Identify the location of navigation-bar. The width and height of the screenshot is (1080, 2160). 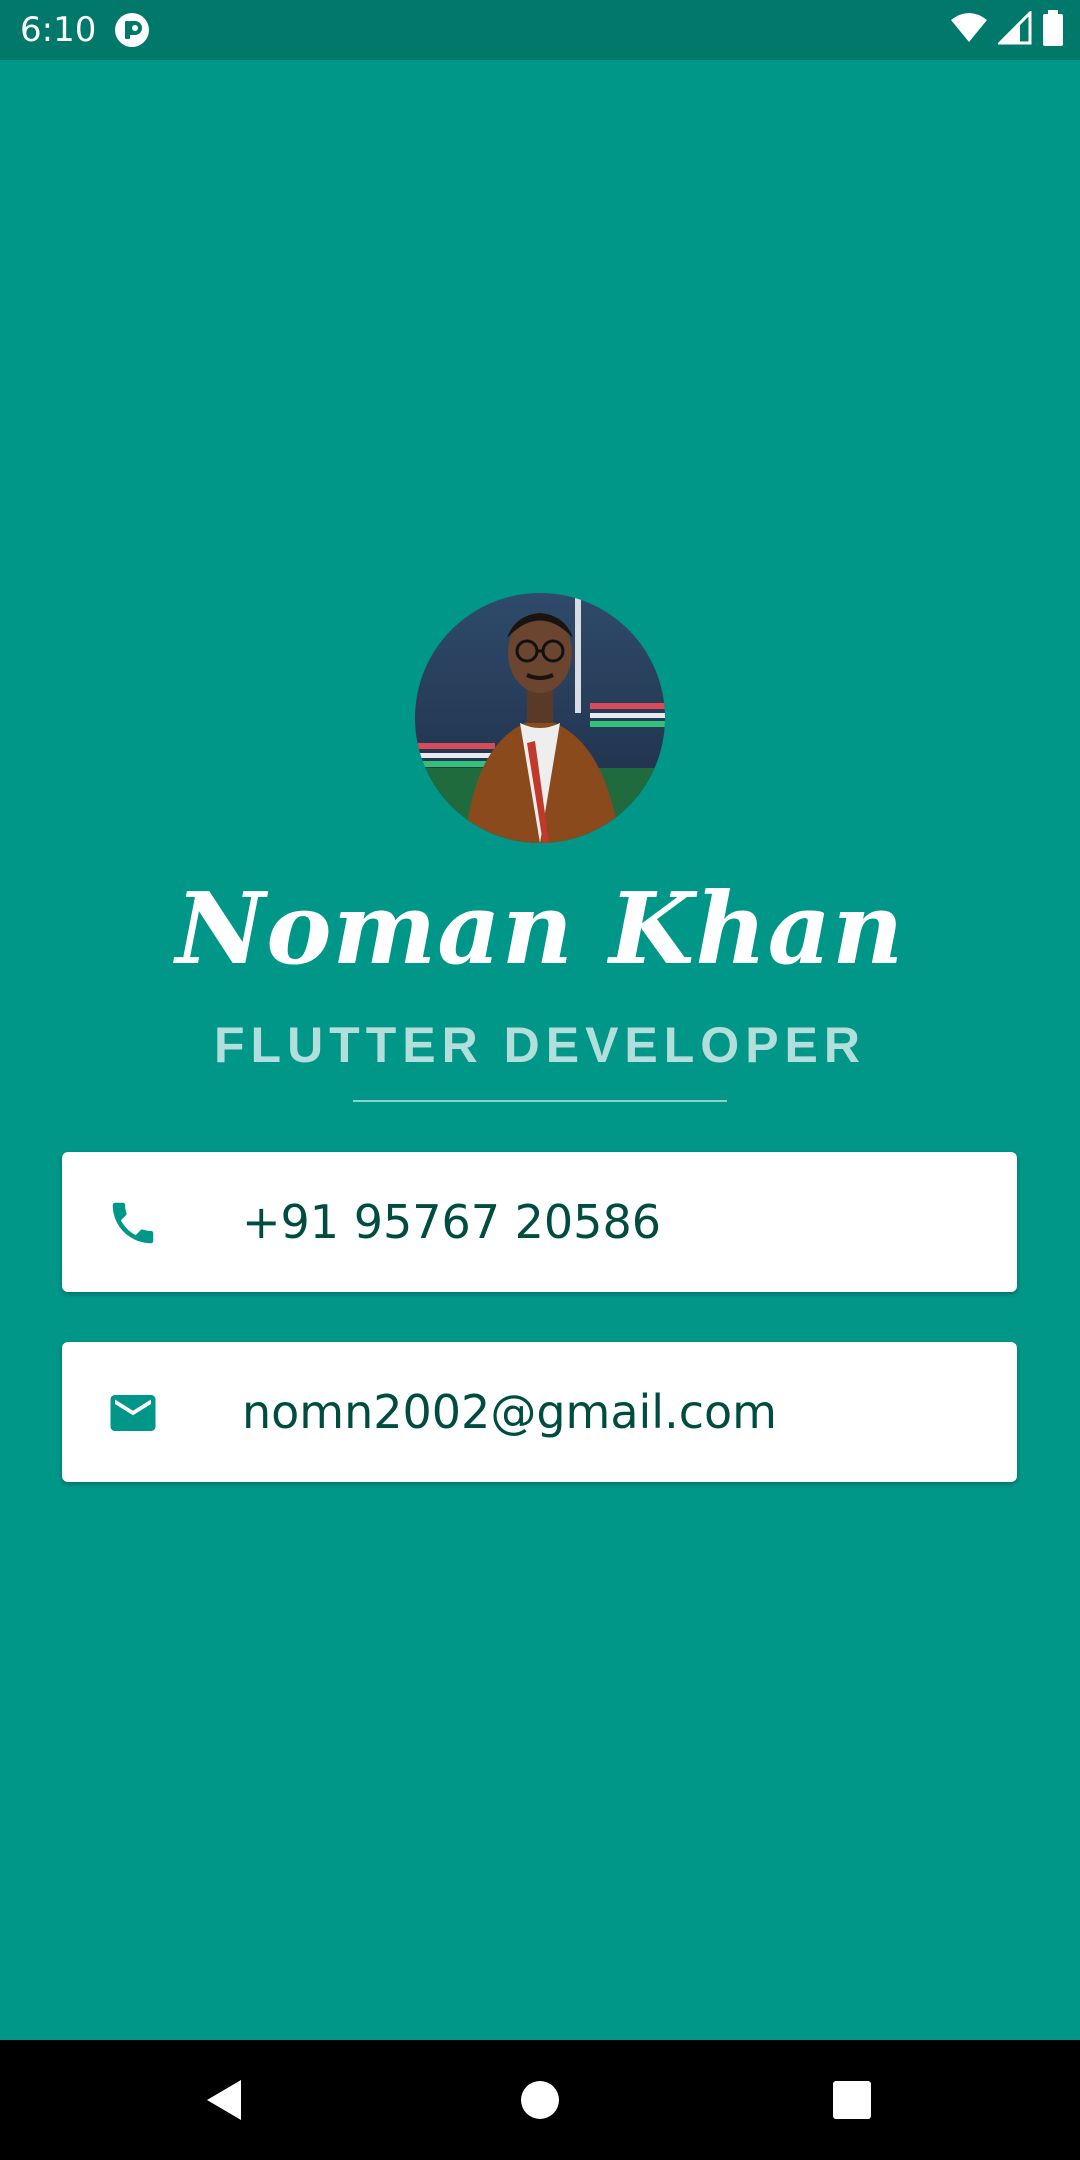
(540, 2100).